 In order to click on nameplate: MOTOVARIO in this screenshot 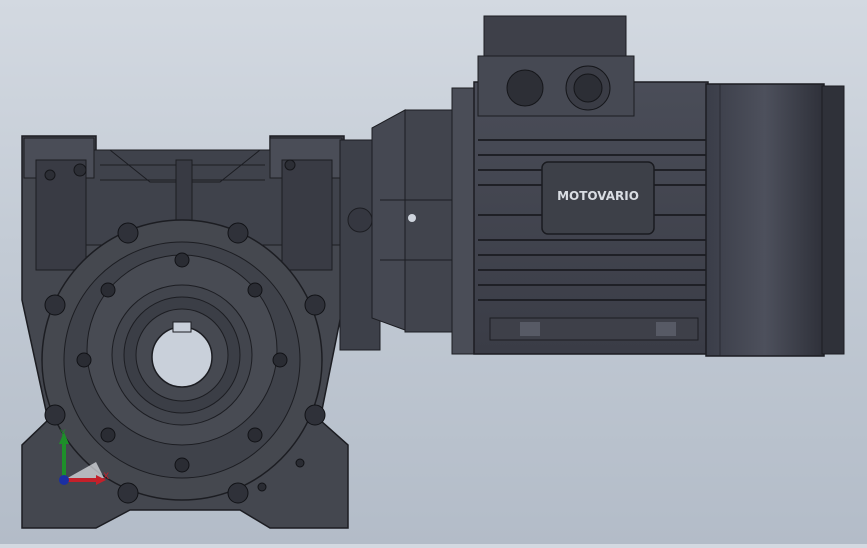, I will do `click(598, 198)`.